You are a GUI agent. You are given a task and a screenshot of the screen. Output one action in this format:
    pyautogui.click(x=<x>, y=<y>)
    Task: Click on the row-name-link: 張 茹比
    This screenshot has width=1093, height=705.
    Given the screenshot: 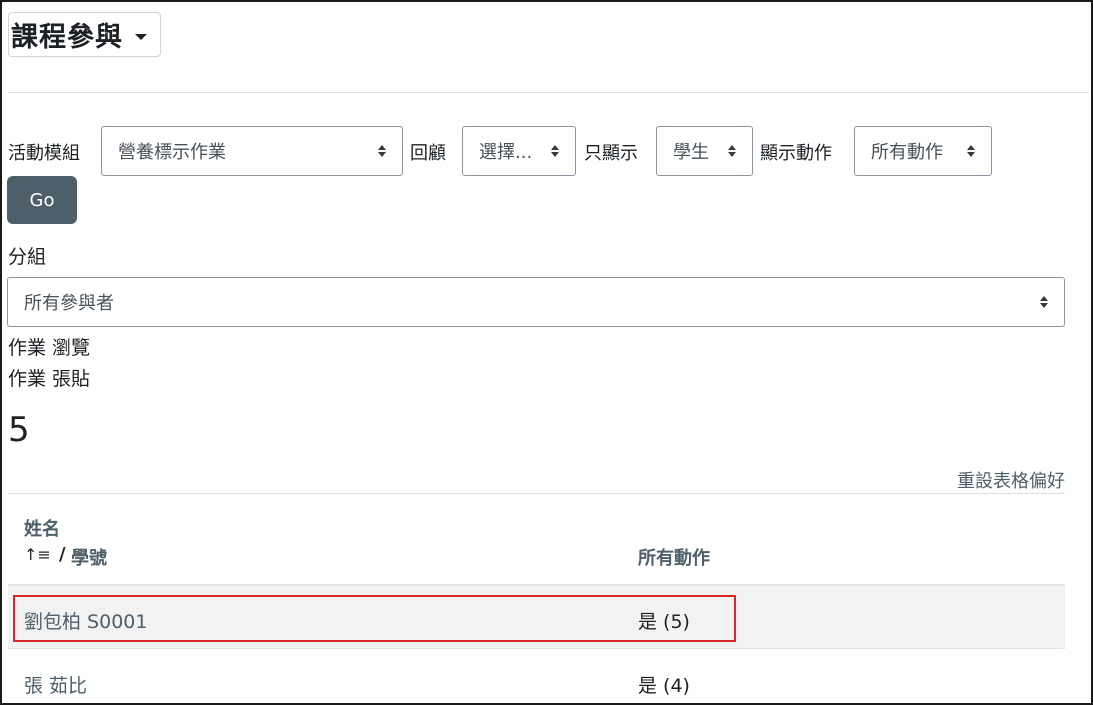 What is the action you would take?
    pyautogui.click(x=55, y=684)
    